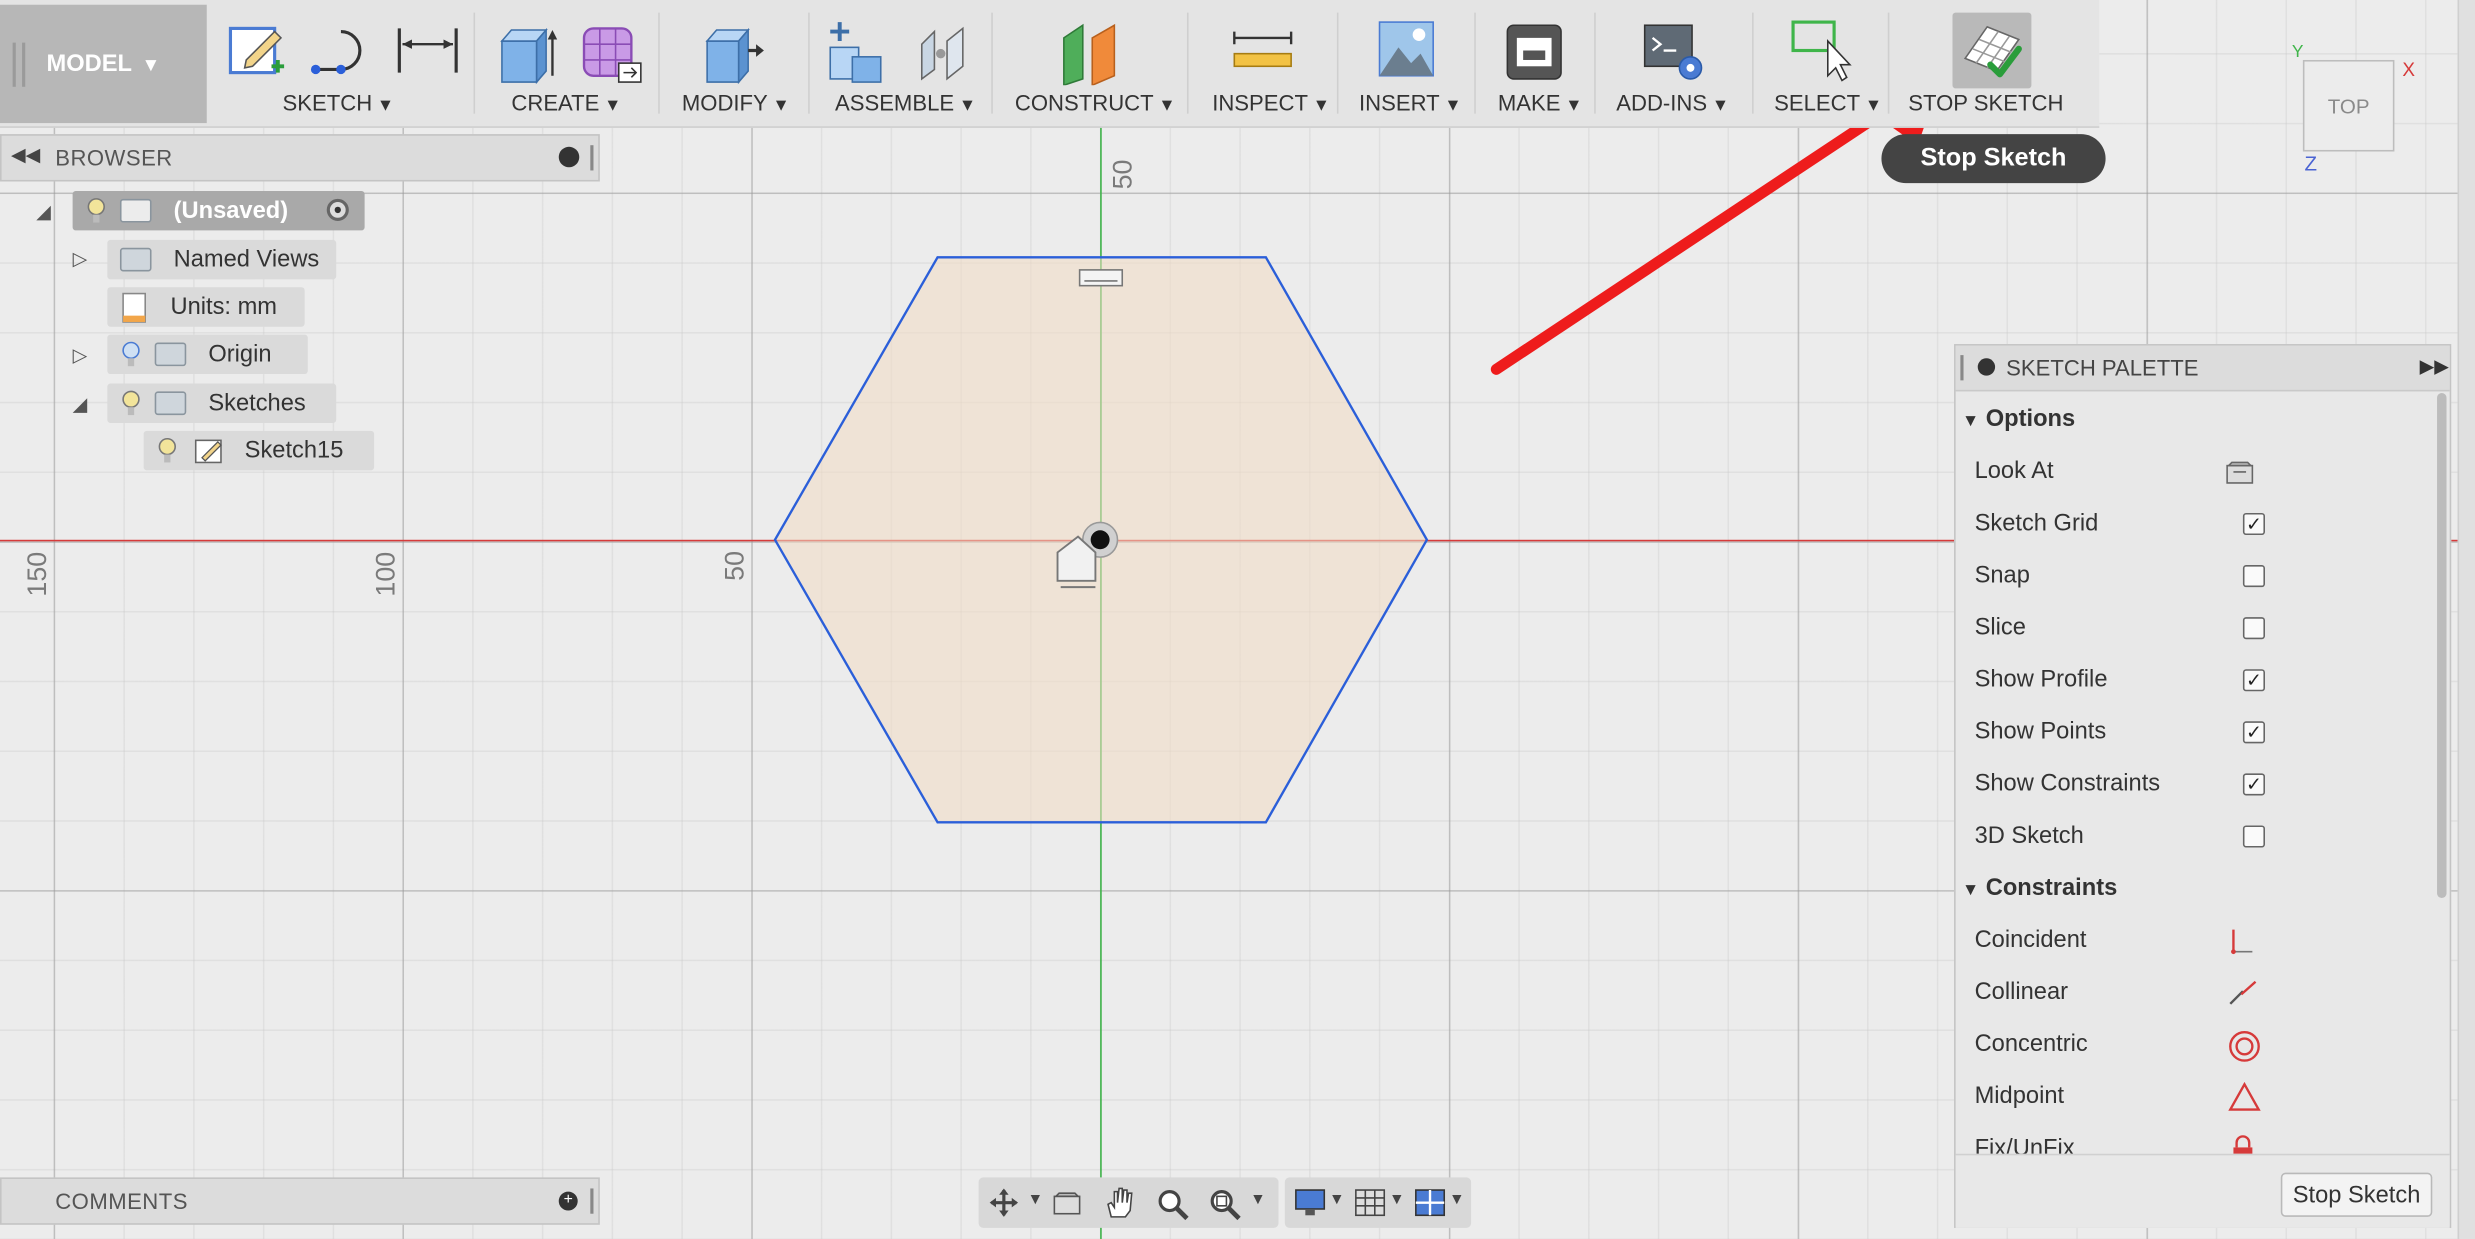 The height and width of the screenshot is (1239, 2475). What do you see at coordinates (1095, 102) in the screenshot?
I see `construct-menu: CONSTRUCT ▼` at bounding box center [1095, 102].